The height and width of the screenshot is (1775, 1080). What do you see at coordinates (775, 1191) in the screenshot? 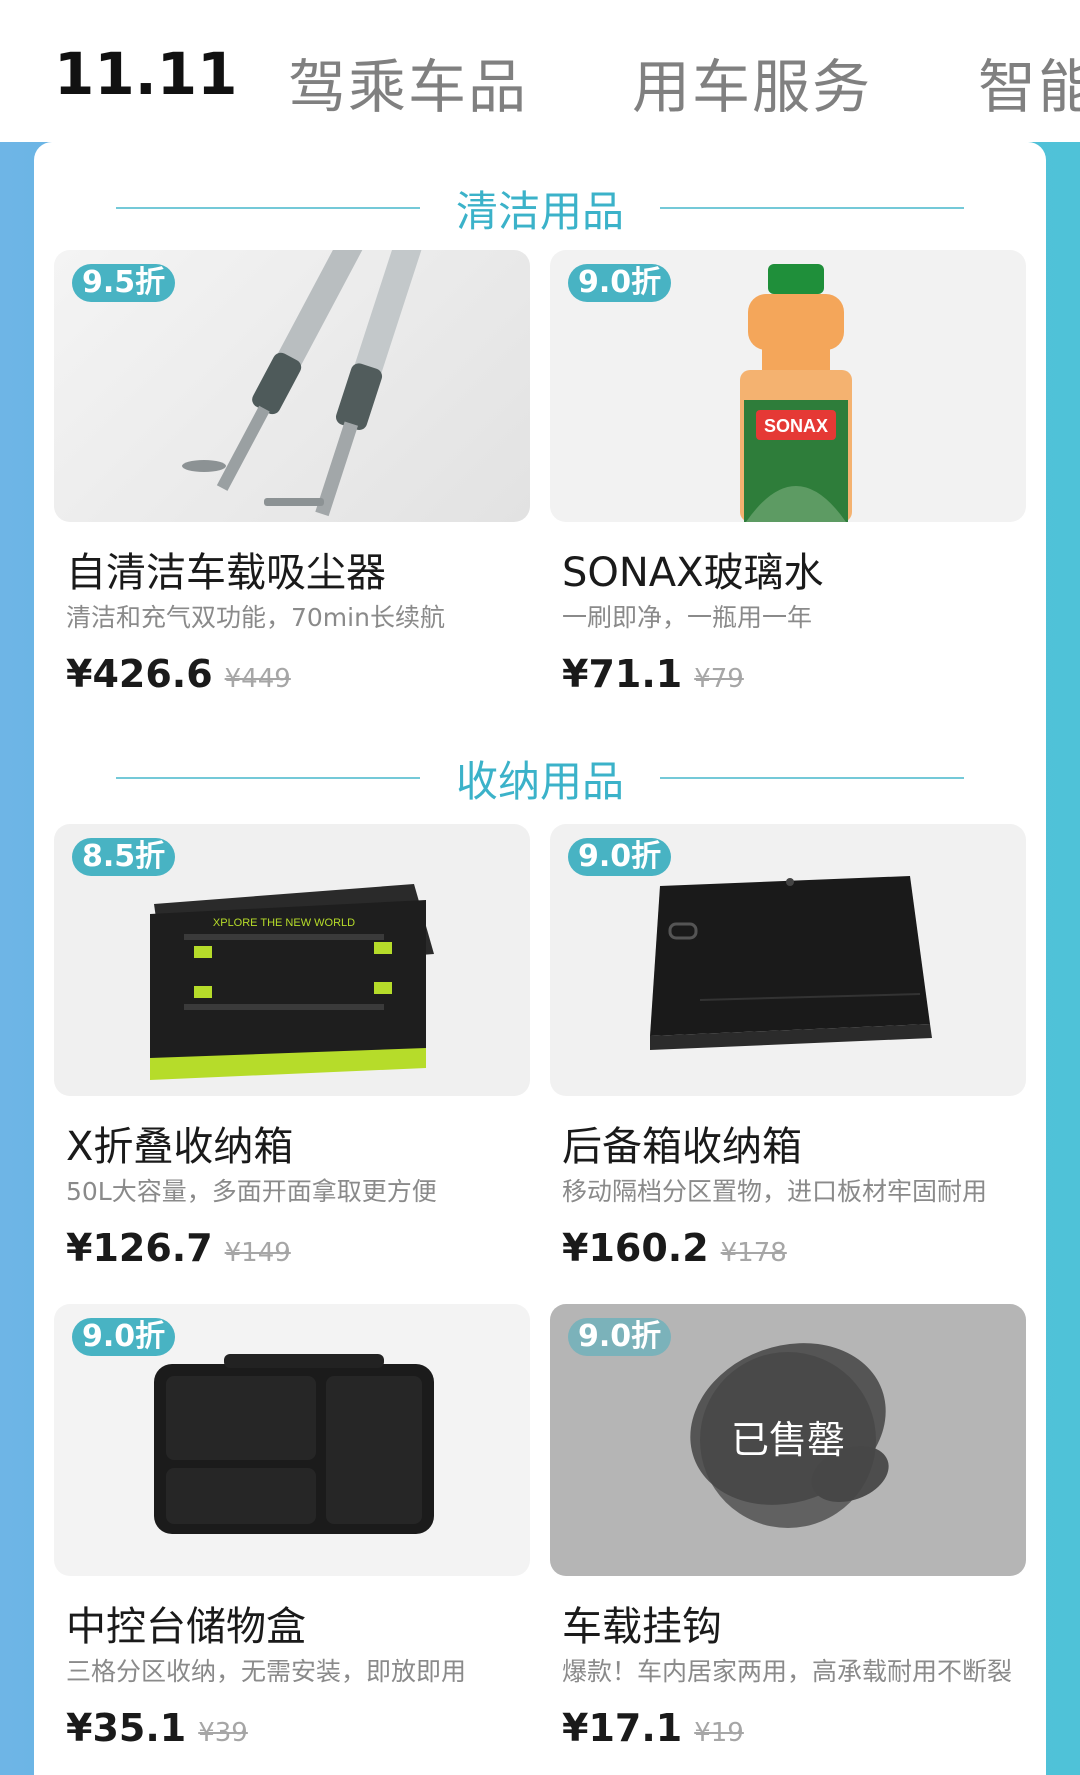
I see `product-description: 移动隔档分区置物，进口板材牢固耐用` at bounding box center [775, 1191].